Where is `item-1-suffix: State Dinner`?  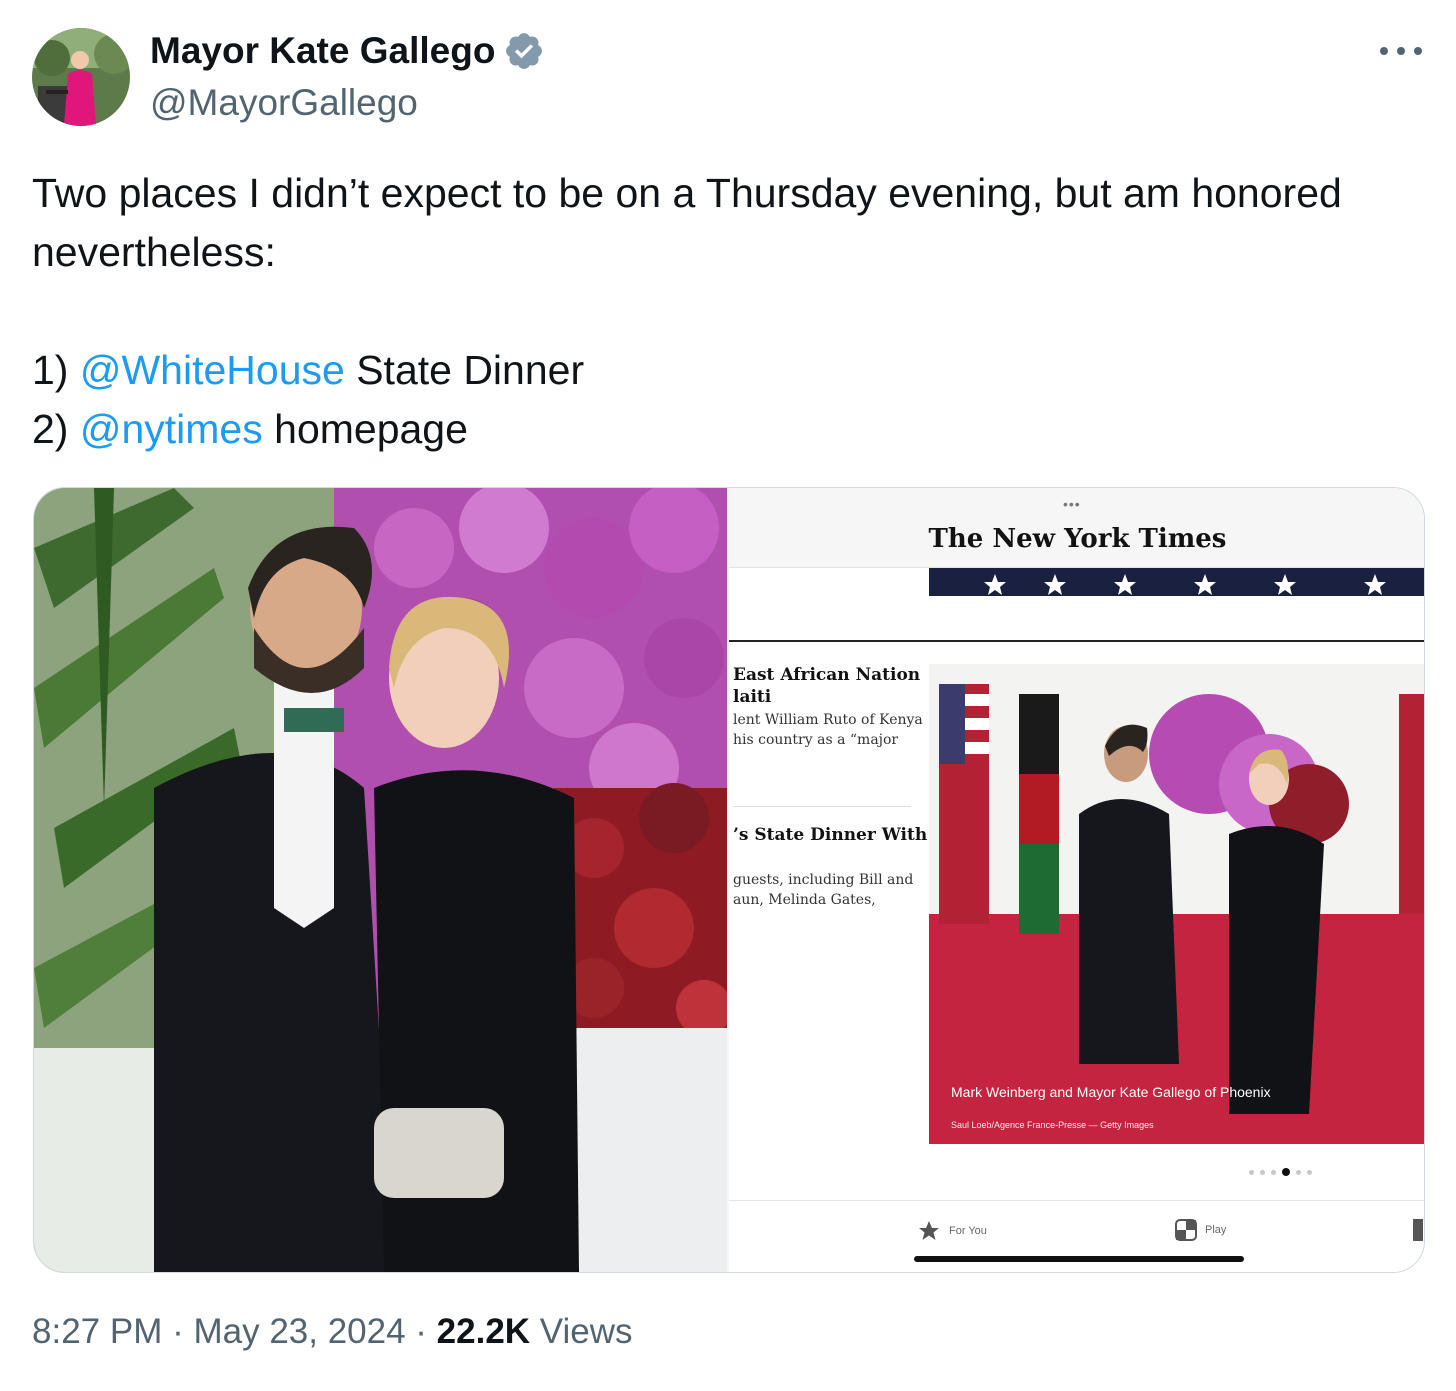
item-1-suffix: State Dinner is located at coordinates (464, 370).